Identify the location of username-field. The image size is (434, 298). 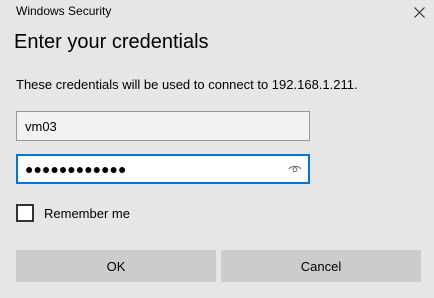
(163, 126).